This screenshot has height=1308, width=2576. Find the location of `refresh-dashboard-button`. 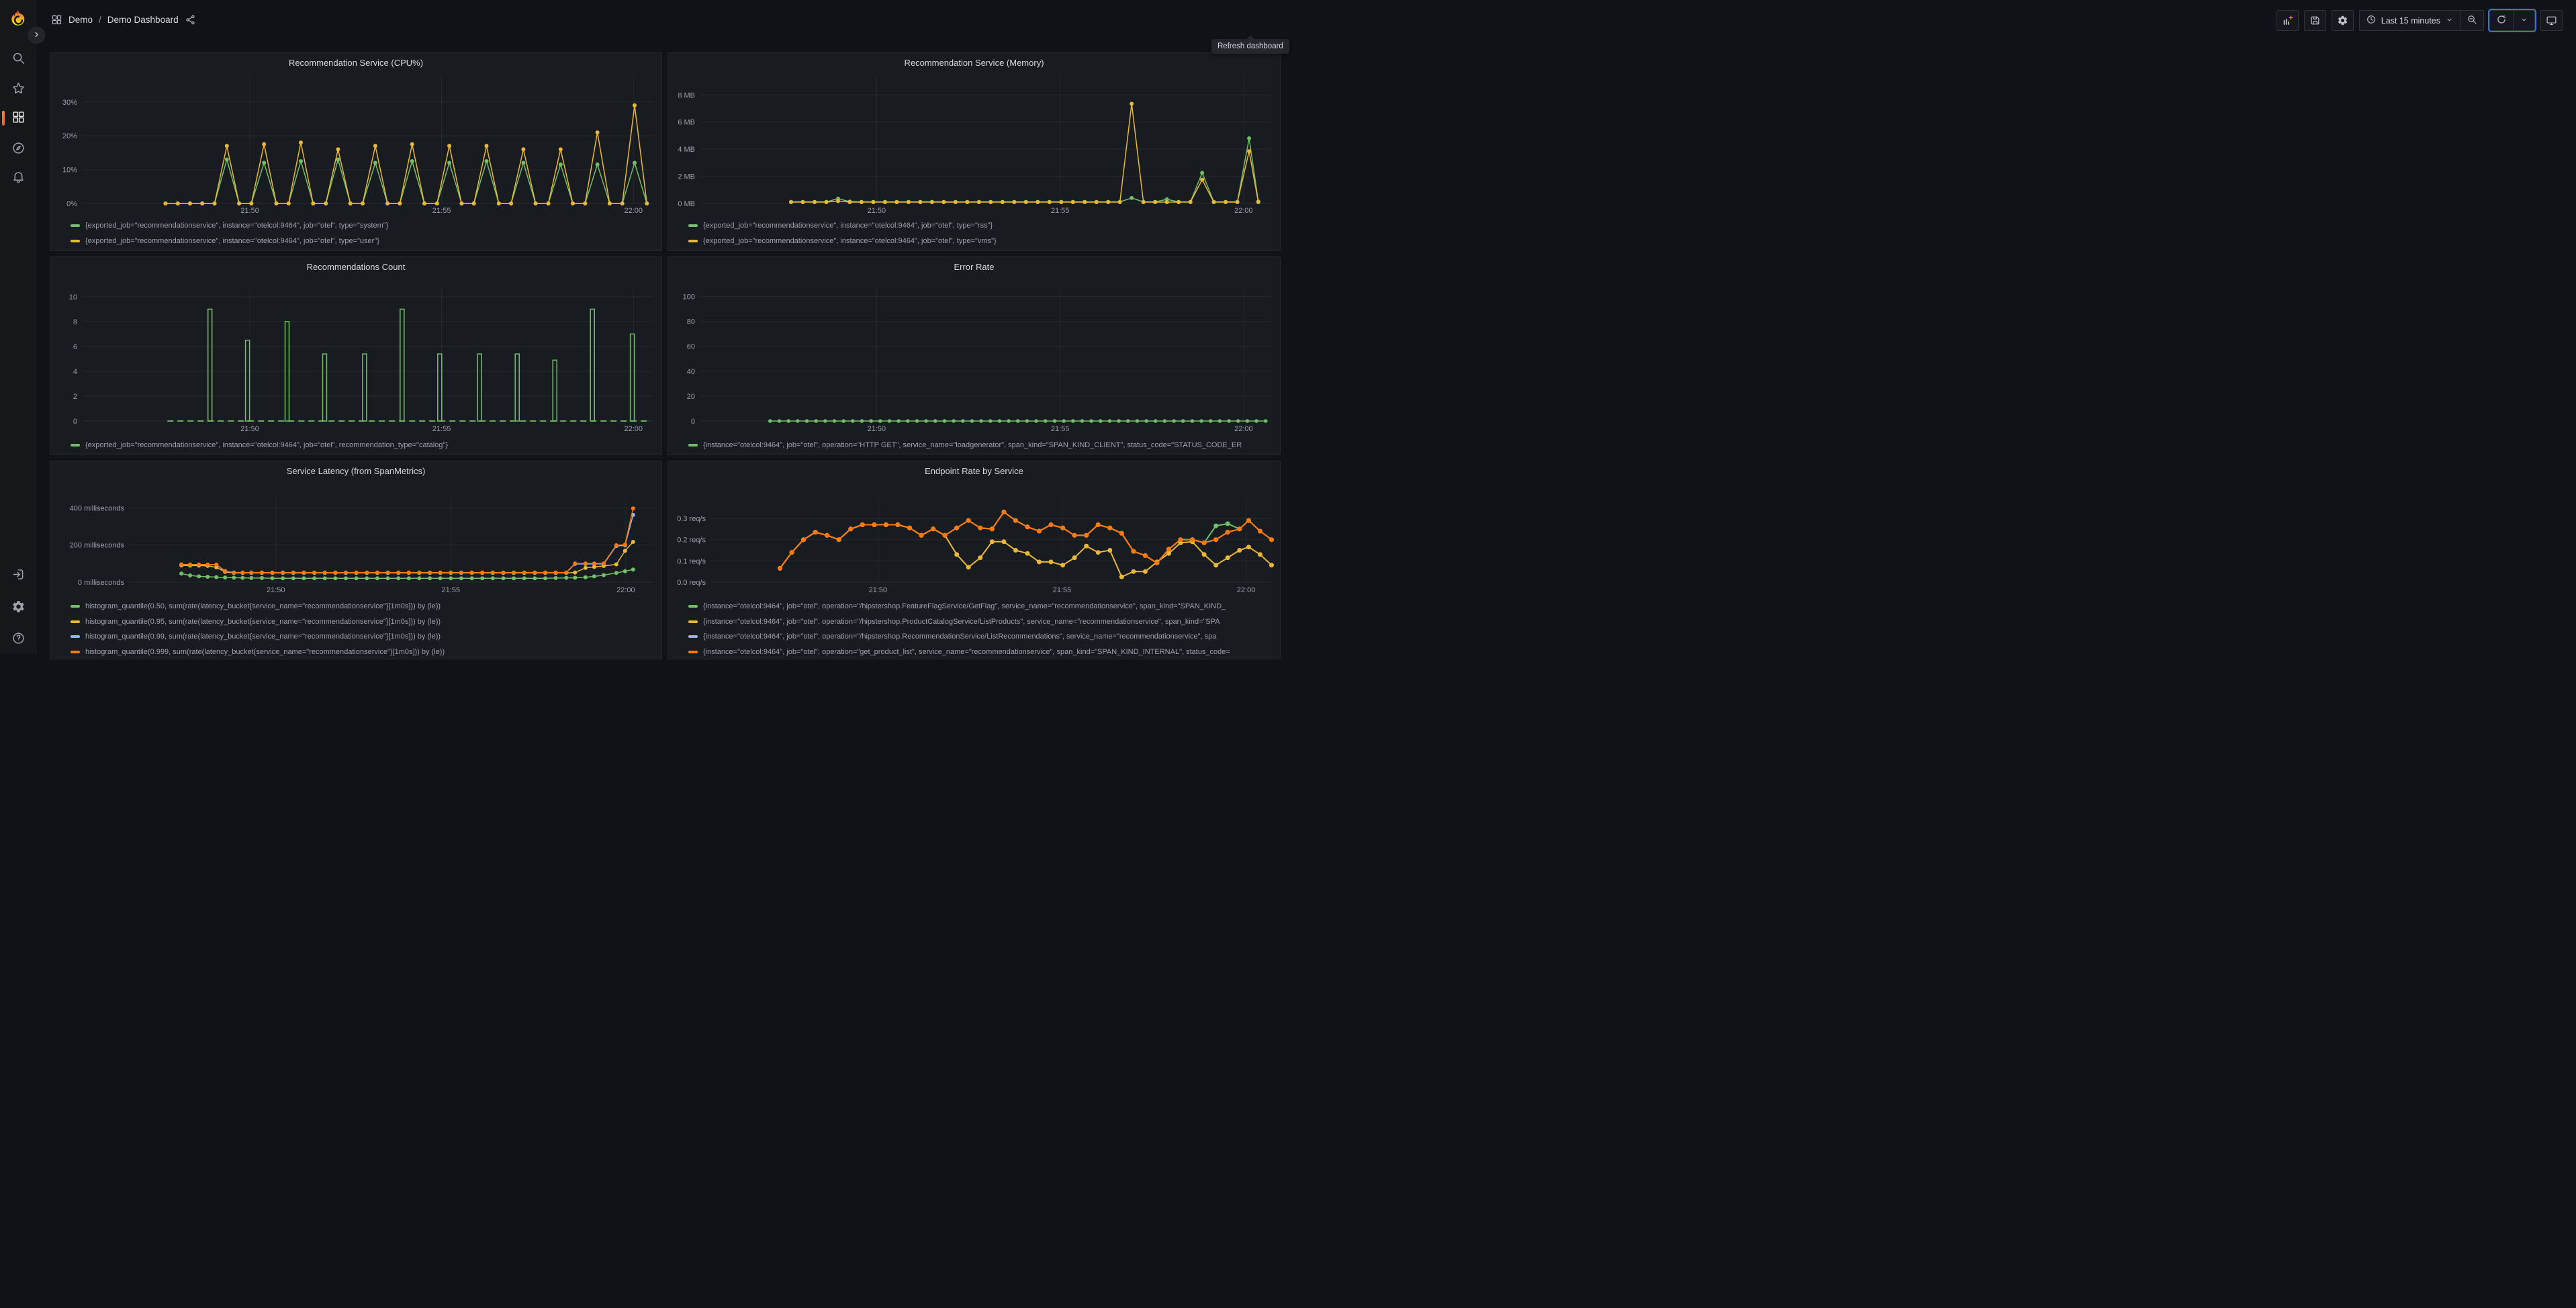

refresh-dashboard-button is located at coordinates (2501, 21).